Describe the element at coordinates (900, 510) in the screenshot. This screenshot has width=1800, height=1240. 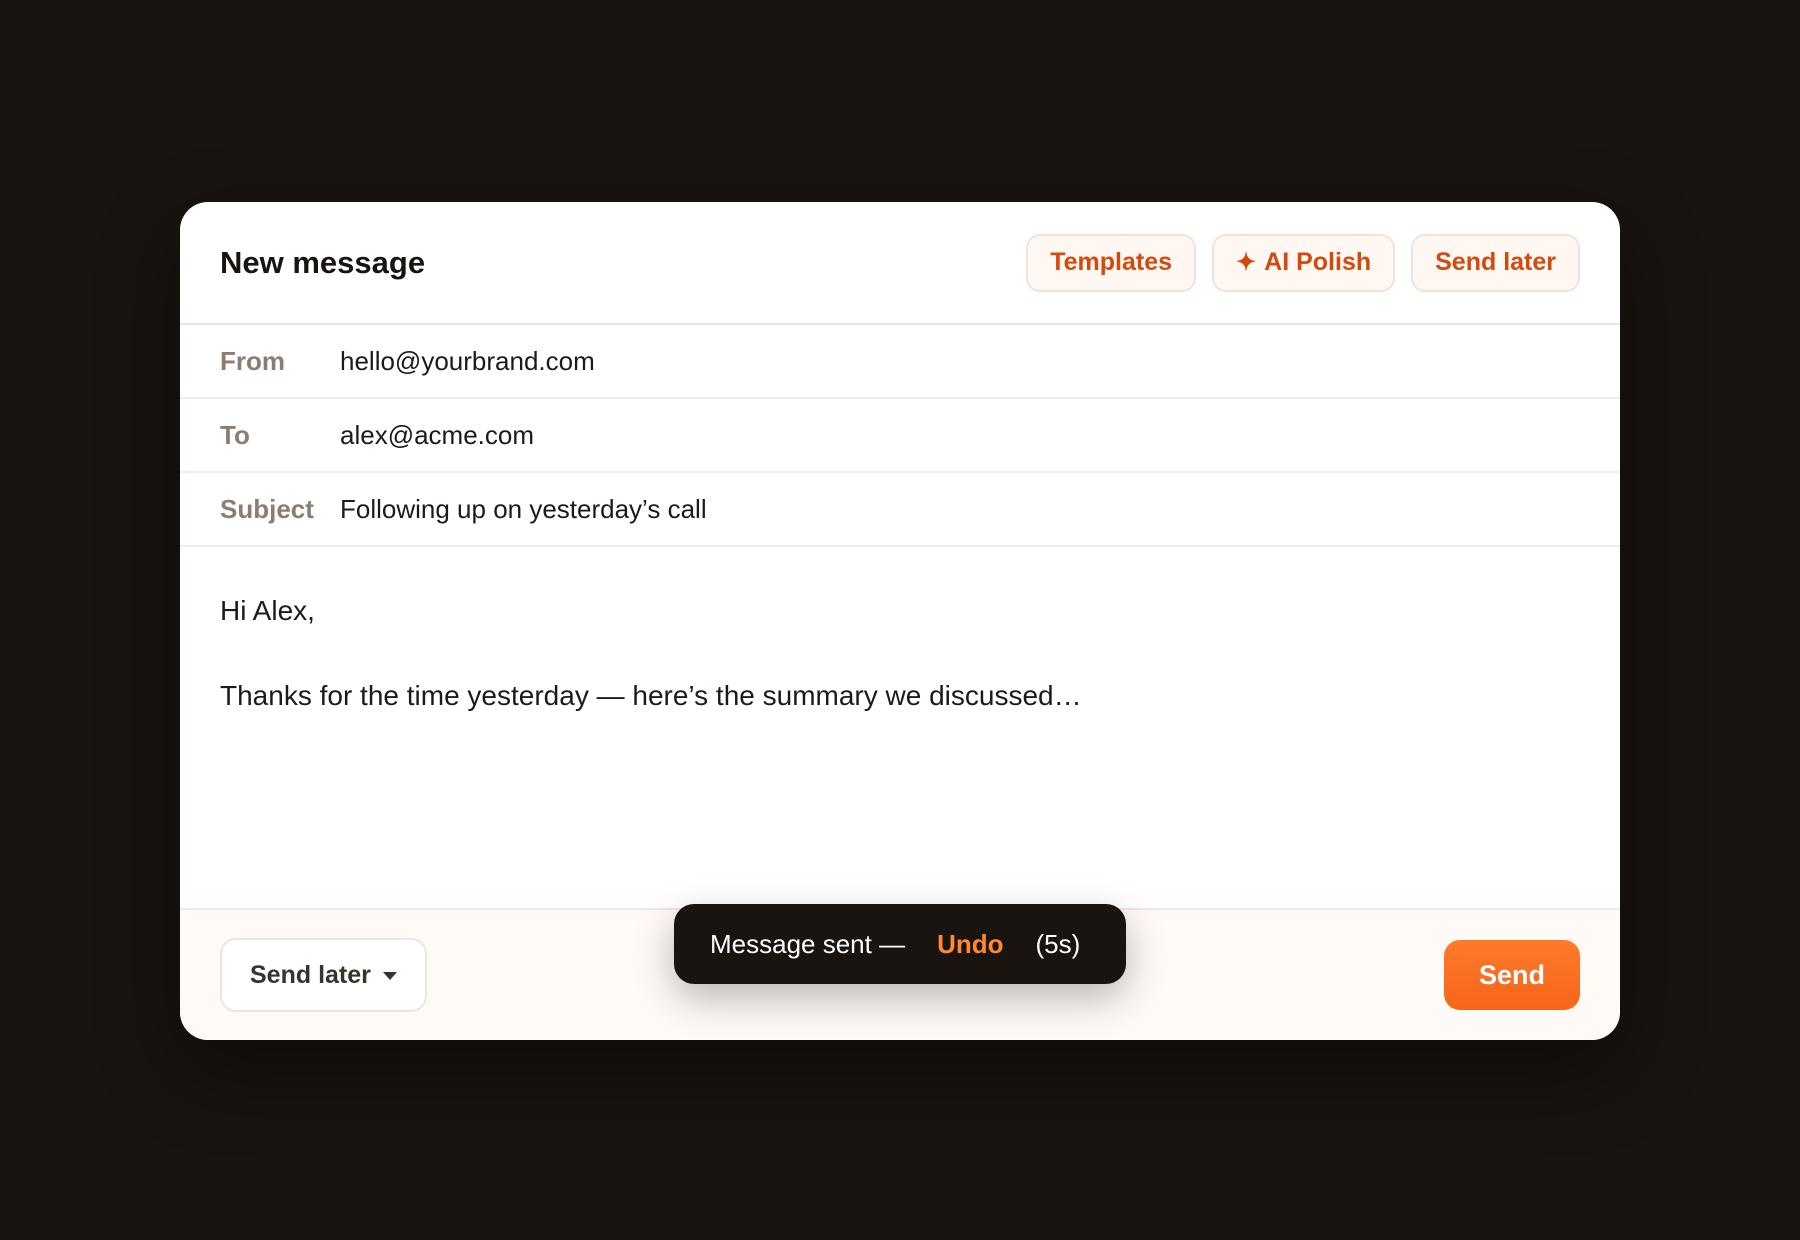
I see `subject-row: Subject Following up on yesterday’s call` at that location.